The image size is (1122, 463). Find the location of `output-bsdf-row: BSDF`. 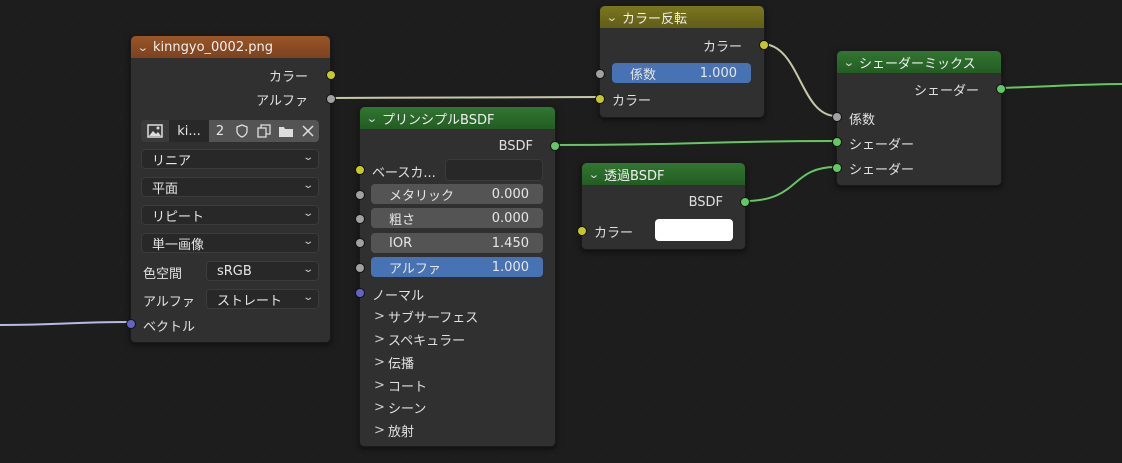

output-bsdf-row: BSDF is located at coordinates (516, 146).